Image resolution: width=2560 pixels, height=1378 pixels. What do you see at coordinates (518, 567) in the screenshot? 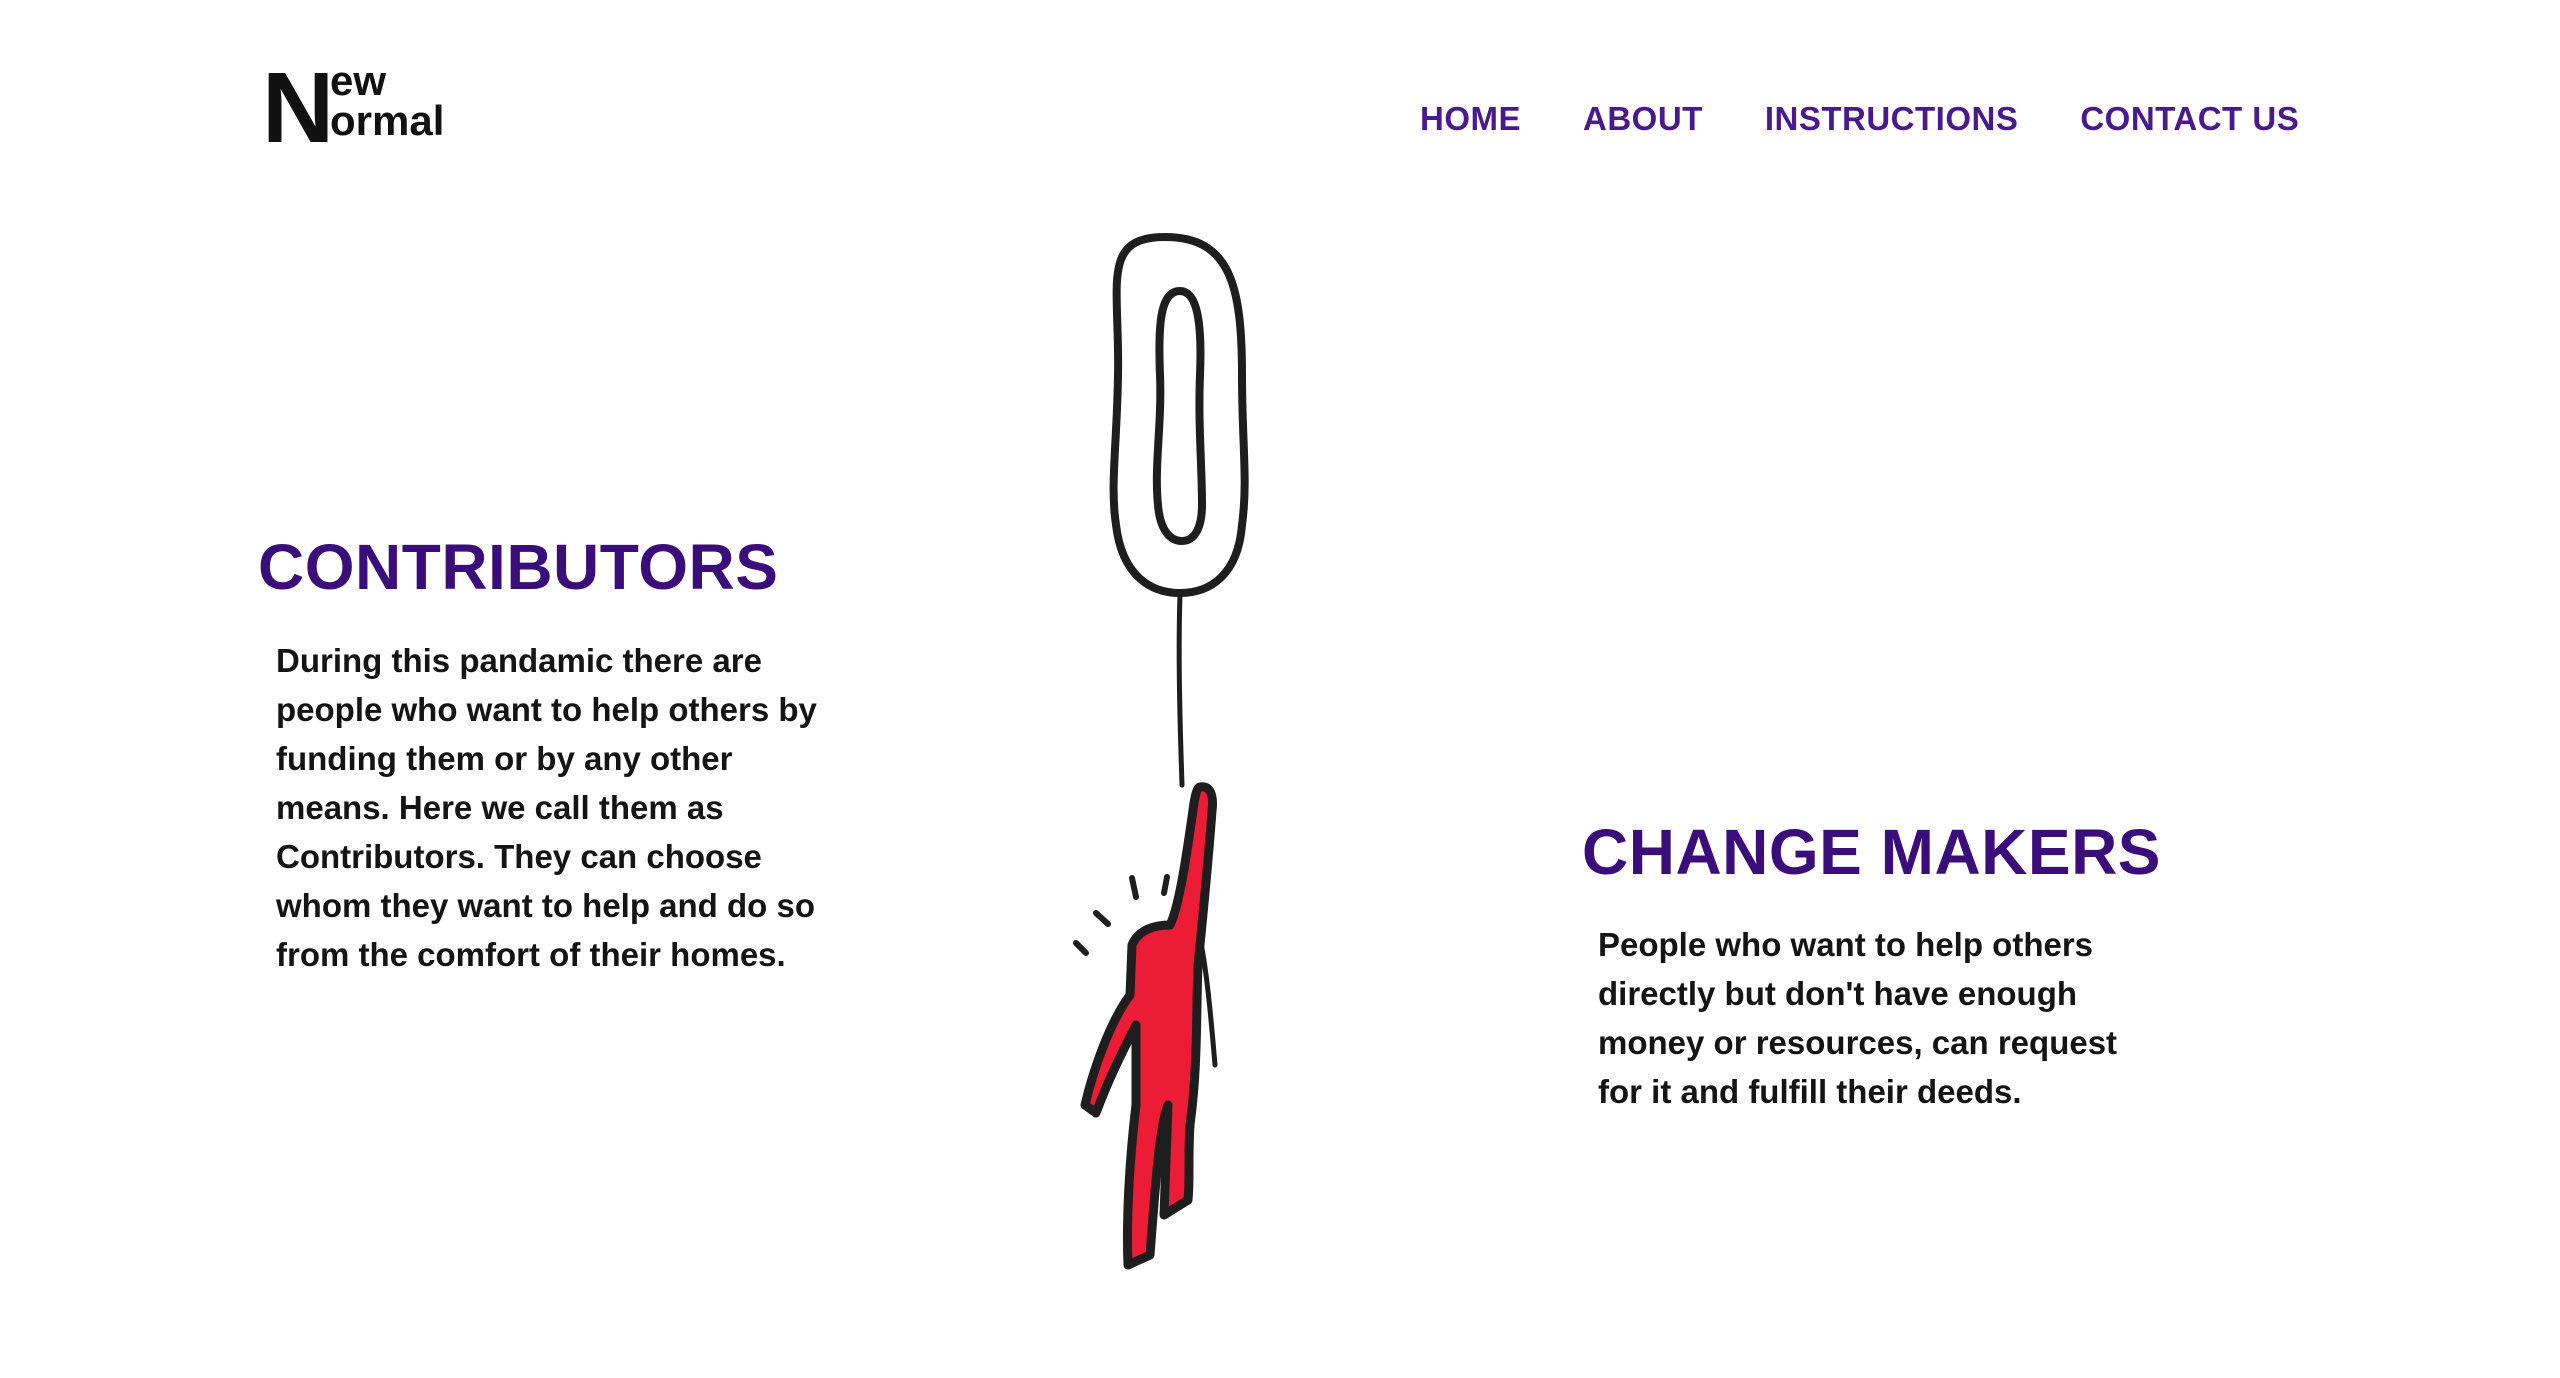
I see `contributors-heading: CONTRIBUTORS` at bounding box center [518, 567].